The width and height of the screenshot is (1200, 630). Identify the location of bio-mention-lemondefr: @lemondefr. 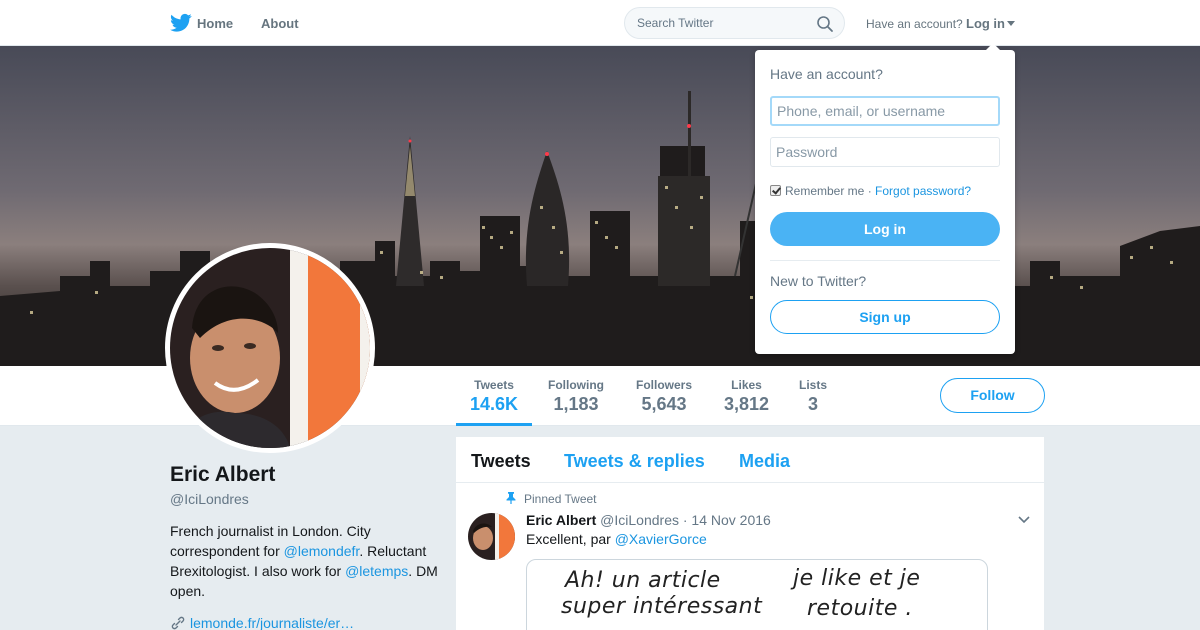
(322, 551).